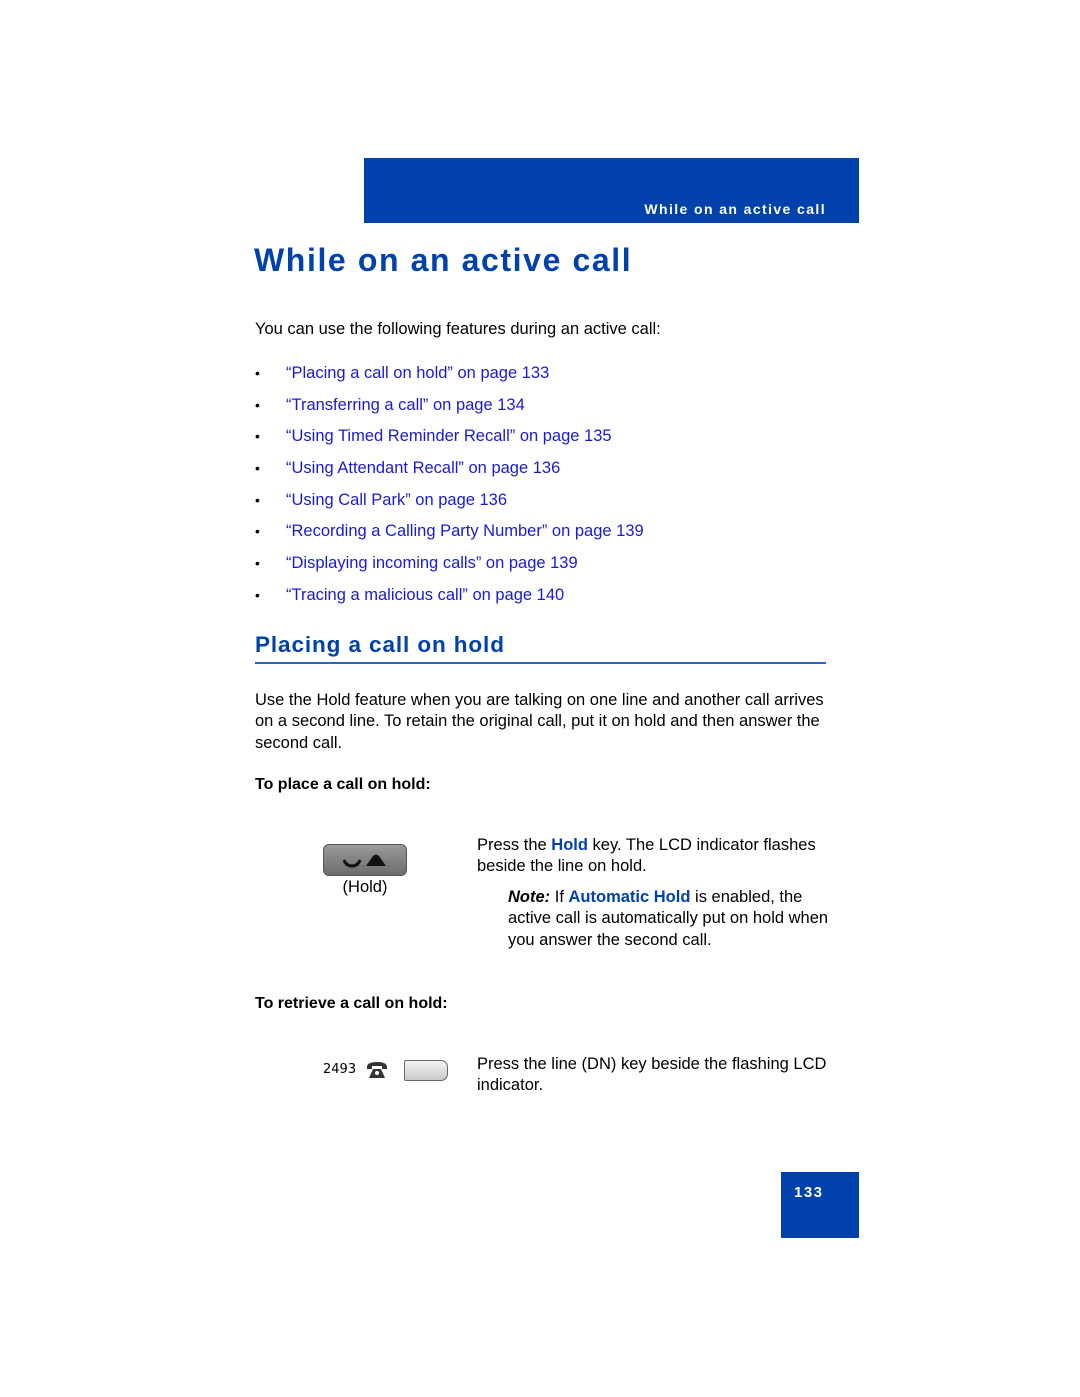 The width and height of the screenshot is (1080, 1397). I want to click on link-attendant-recall: “Using Attendant Recall” on page 136, so click(423, 473).